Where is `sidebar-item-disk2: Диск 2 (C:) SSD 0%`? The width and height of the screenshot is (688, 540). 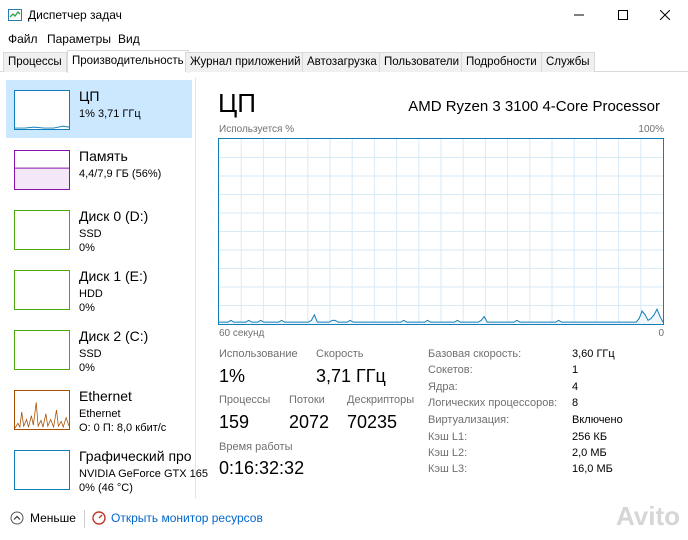 sidebar-item-disk2: Диск 2 (C:) SSD 0% is located at coordinates (99, 349).